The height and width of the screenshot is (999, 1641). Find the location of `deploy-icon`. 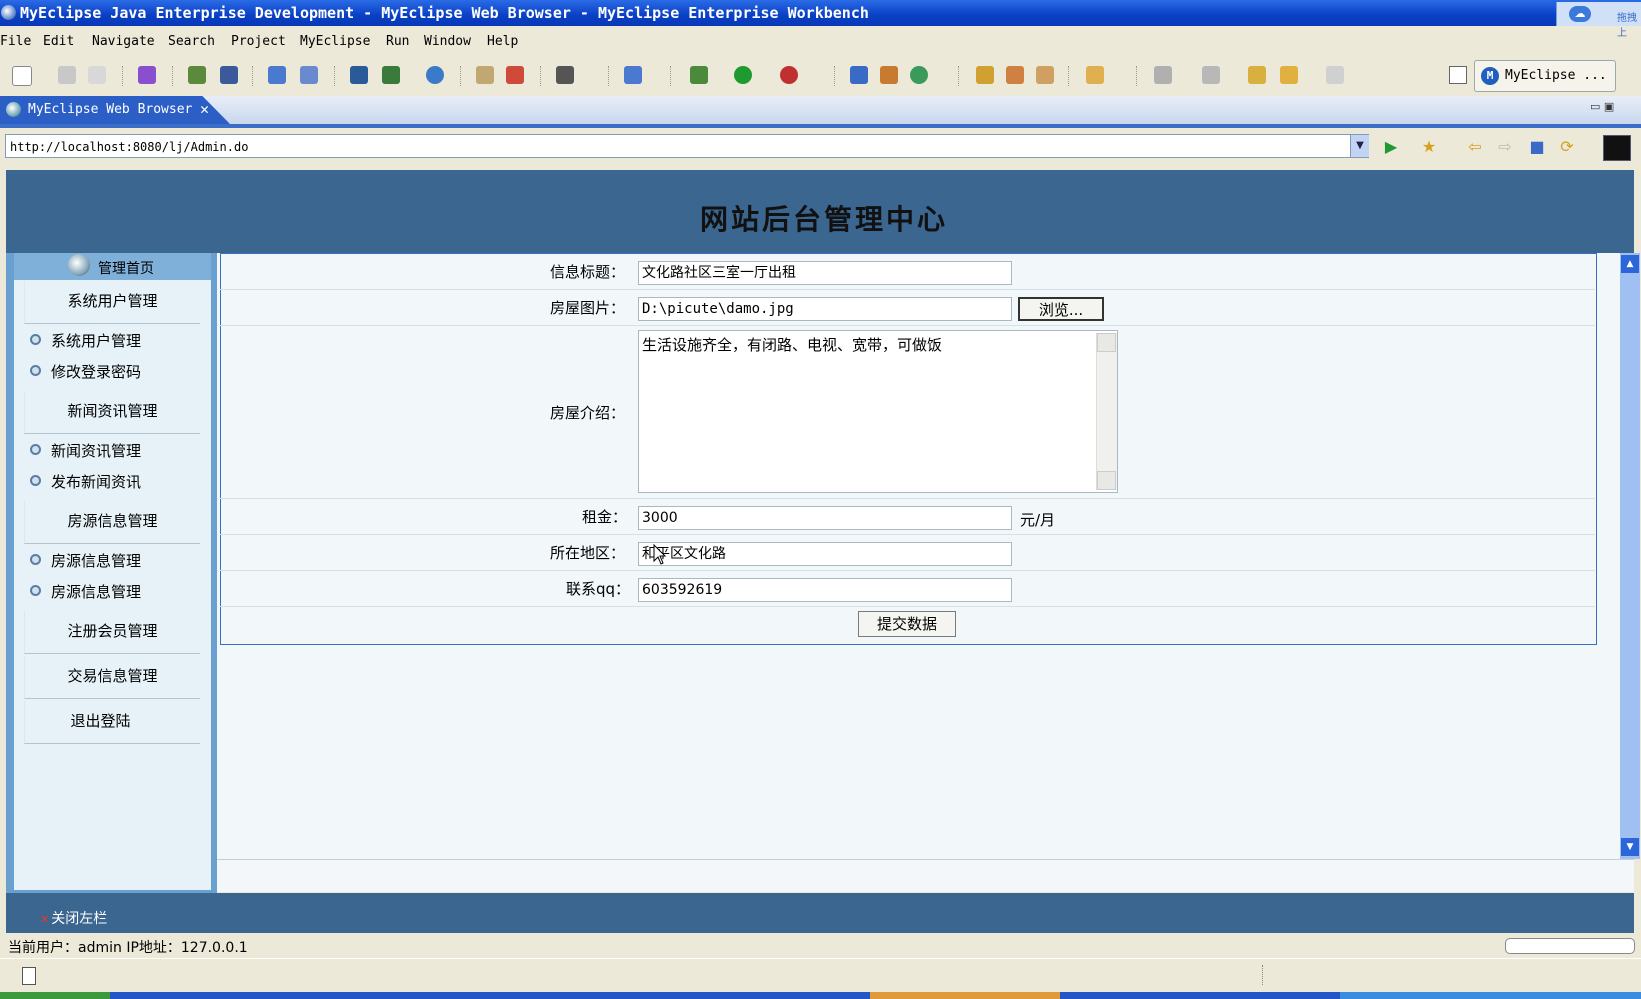

deploy-icon is located at coordinates (277, 75).